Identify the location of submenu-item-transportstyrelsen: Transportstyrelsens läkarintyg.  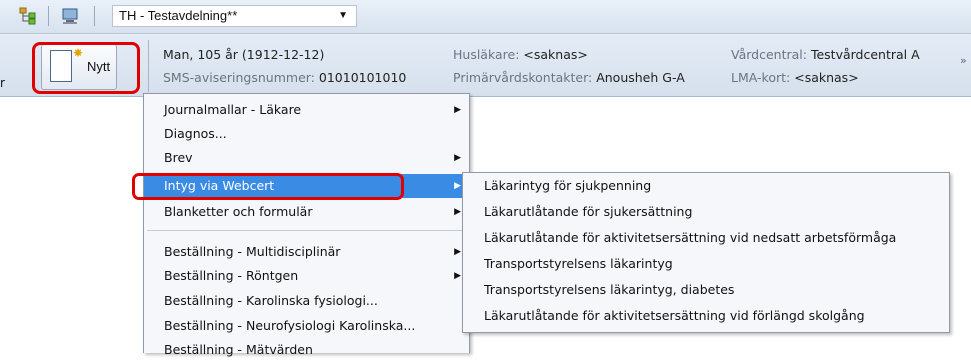
(706, 264).